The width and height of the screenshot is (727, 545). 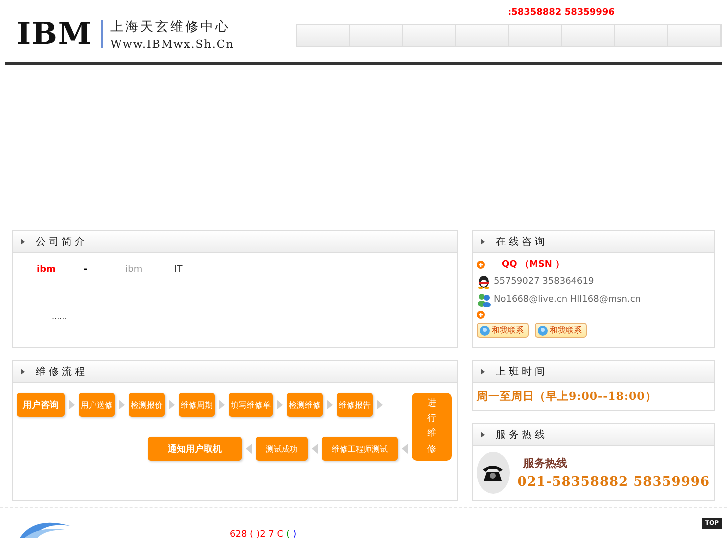 I want to click on process-step: 填写维修单, so click(x=251, y=405).